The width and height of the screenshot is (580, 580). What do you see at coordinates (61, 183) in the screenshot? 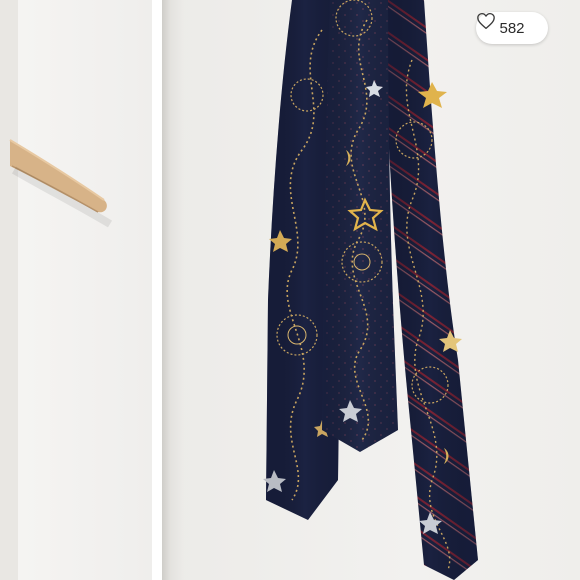
I see `wooden-hanger-icon` at bounding box center [61, 183].